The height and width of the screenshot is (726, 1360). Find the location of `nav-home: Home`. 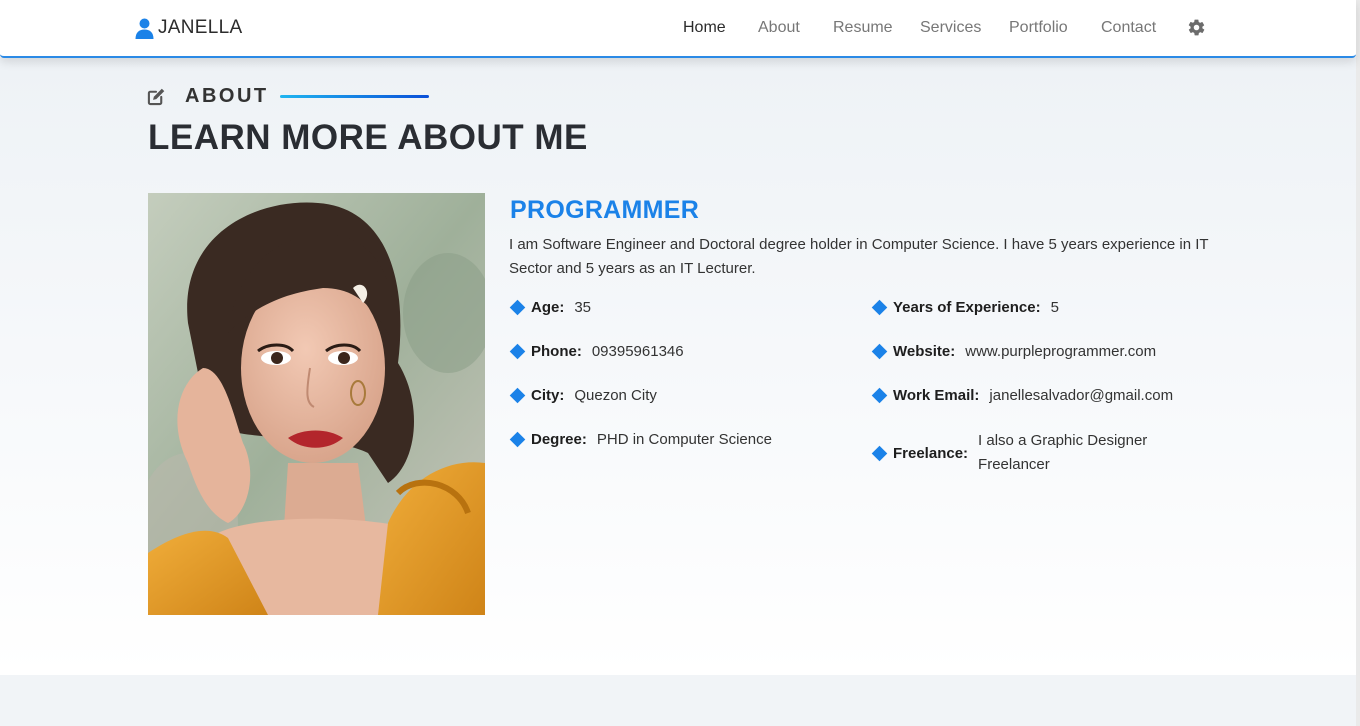

nav-home: Home is located at coordinates (704, 28).